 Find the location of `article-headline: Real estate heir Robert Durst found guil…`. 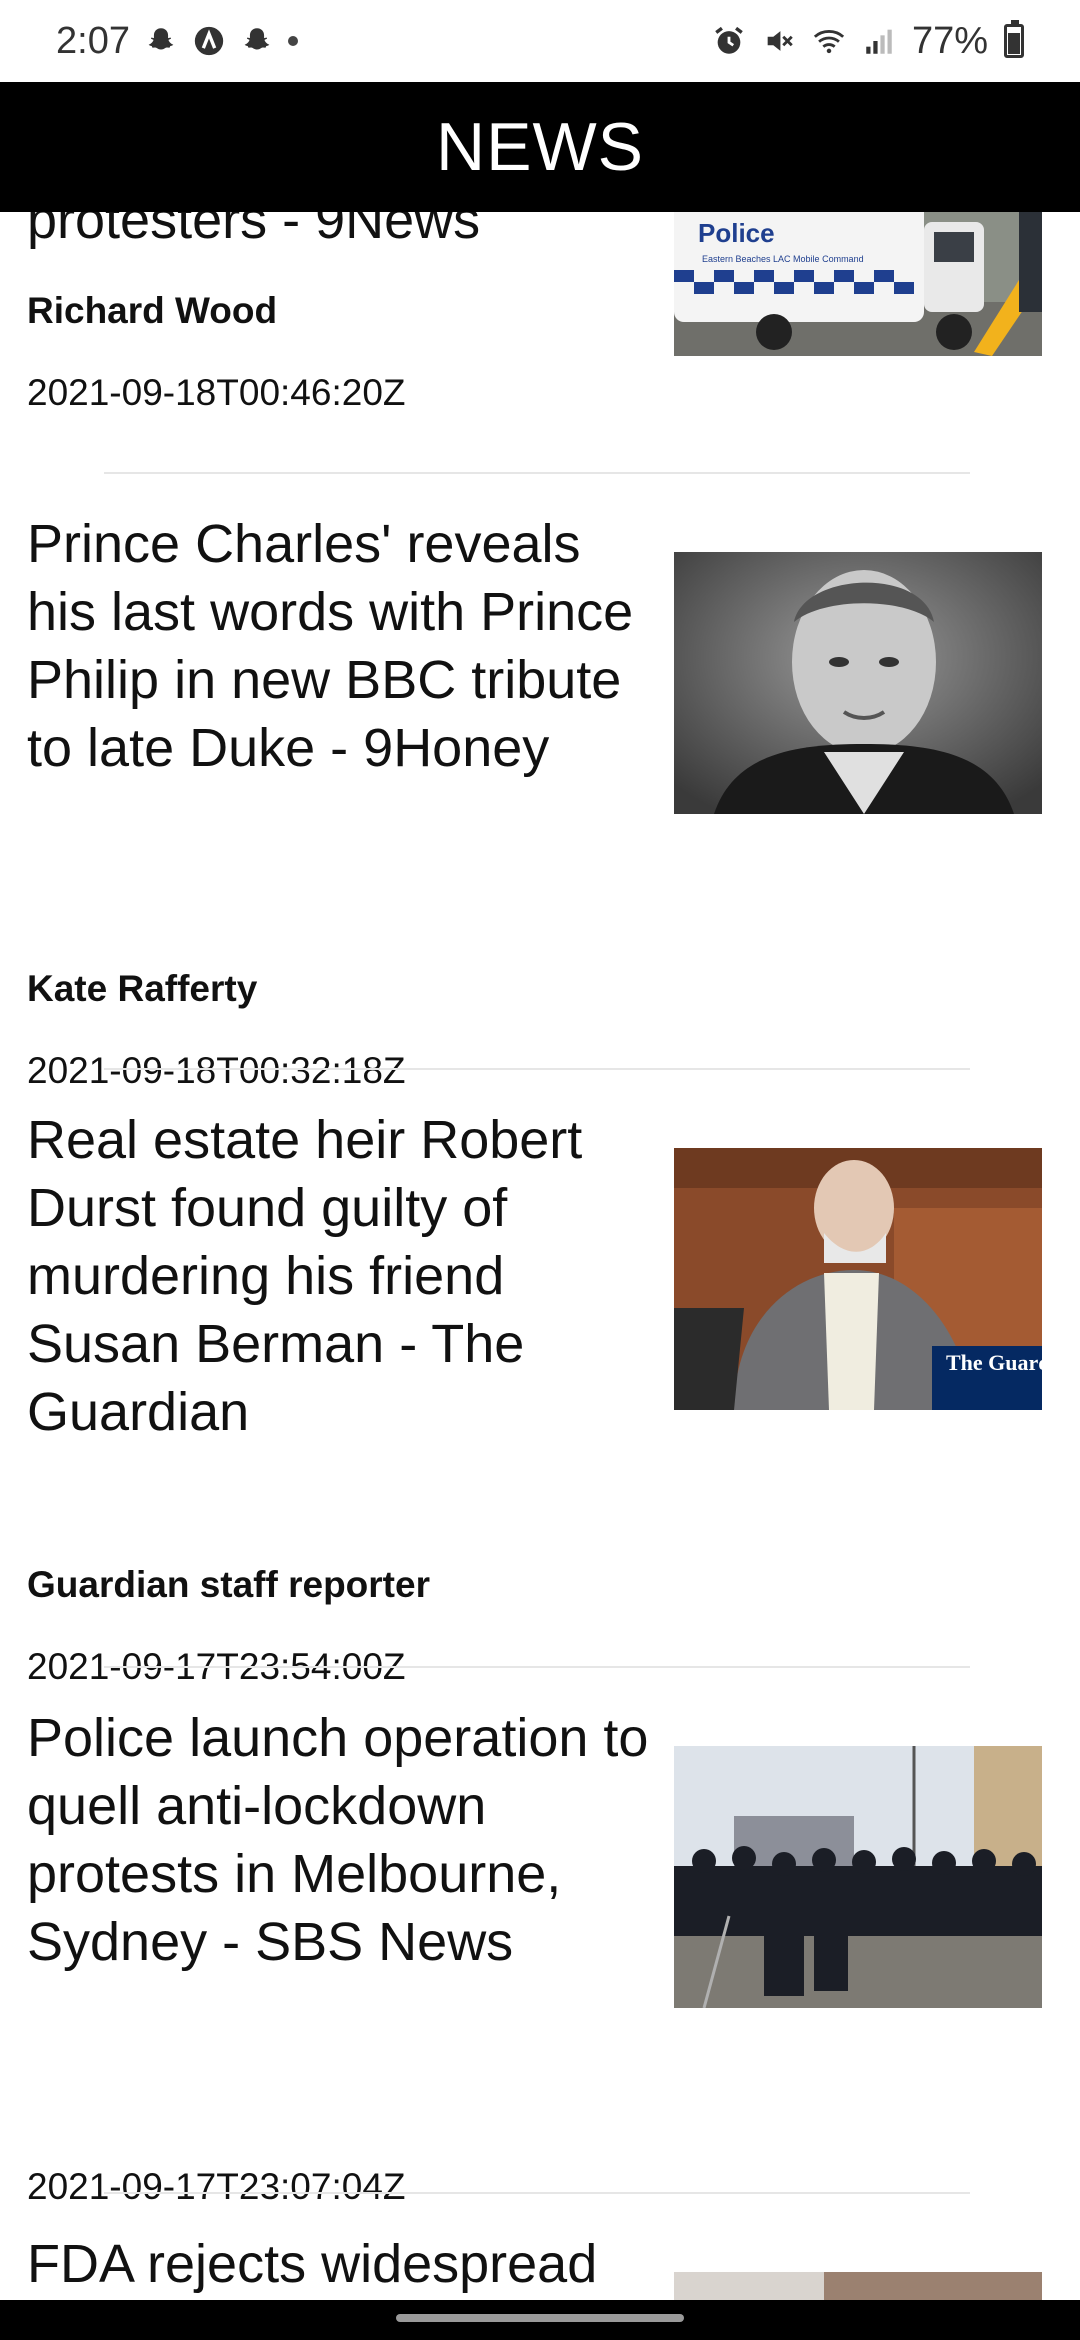

article-headline: Real estate heir Robert Durst found guil… is located at coordinates (305, 1276).